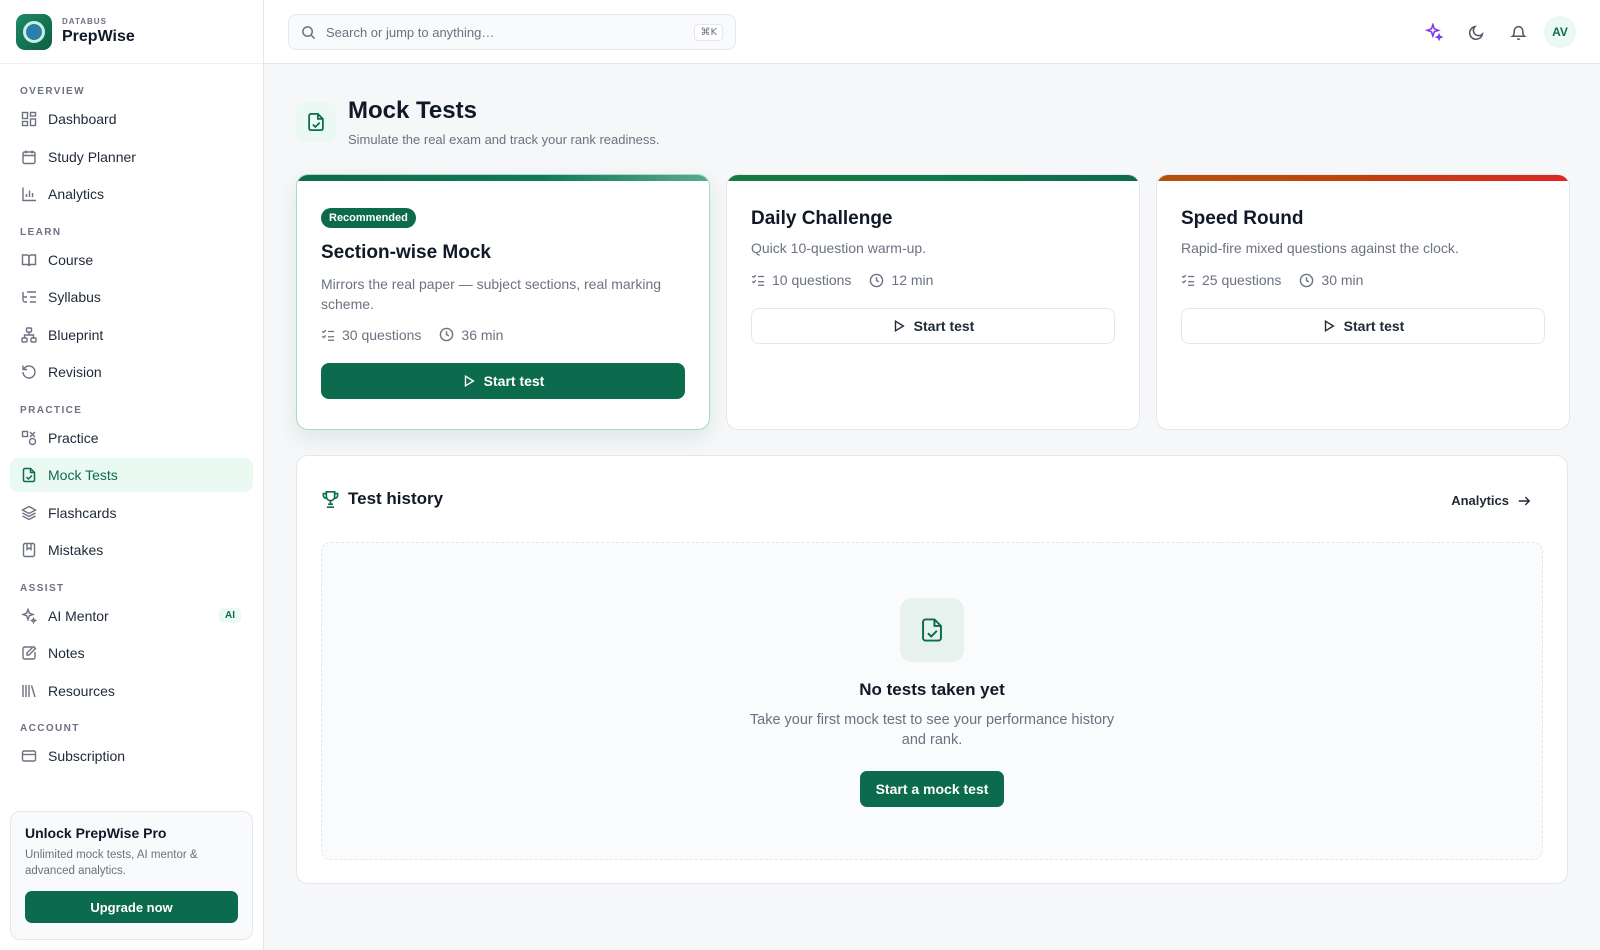 This screenshot has width=1600, height=950. Describe the element at coordinates (29, 475) in the screenshot. I see `file-check-icon` at that location.